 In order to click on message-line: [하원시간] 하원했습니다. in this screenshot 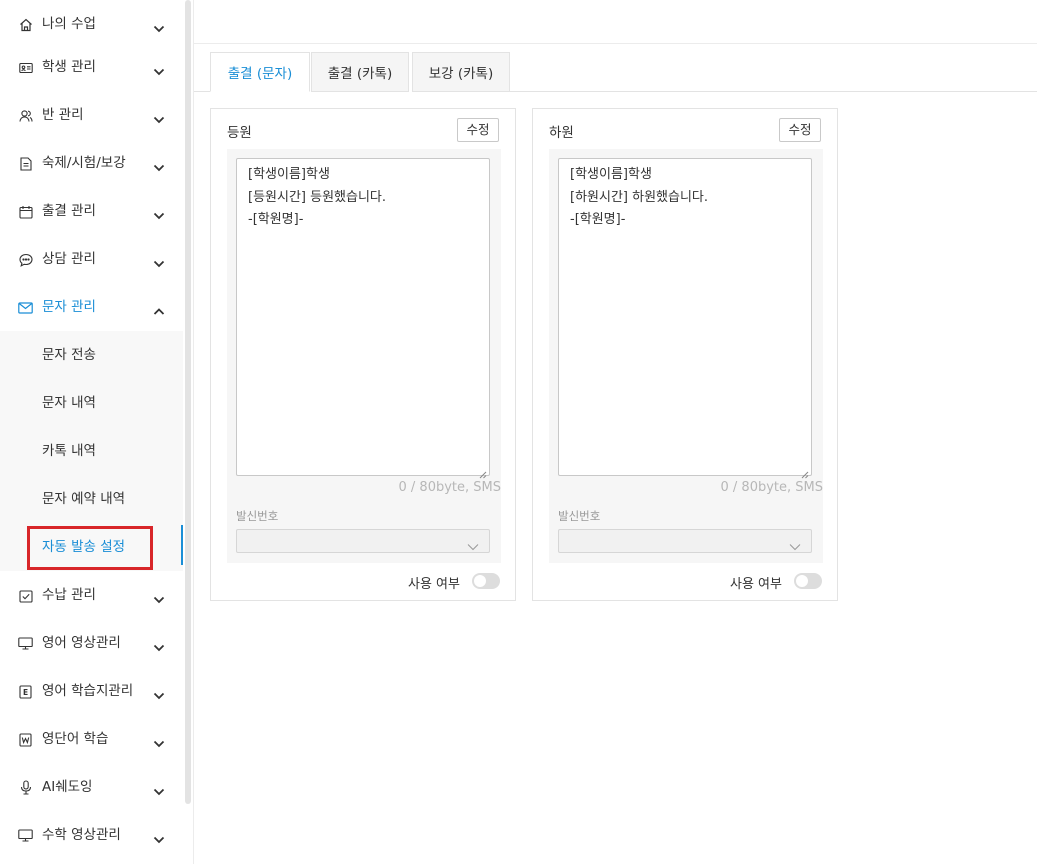, I will do `click(639, 197)`.